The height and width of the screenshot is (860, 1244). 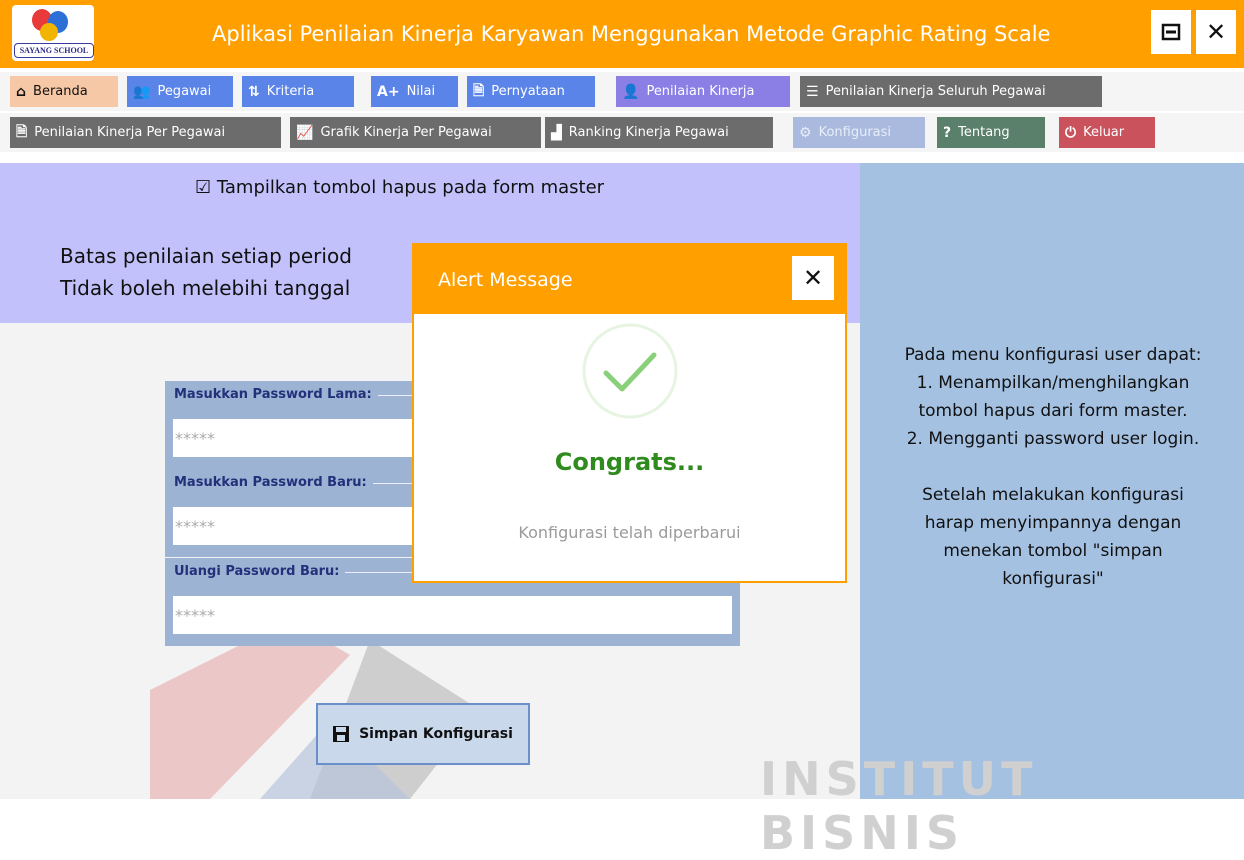 I want to click on school-logo: SAYANG SCHOOL, so click(x=53, y=33).